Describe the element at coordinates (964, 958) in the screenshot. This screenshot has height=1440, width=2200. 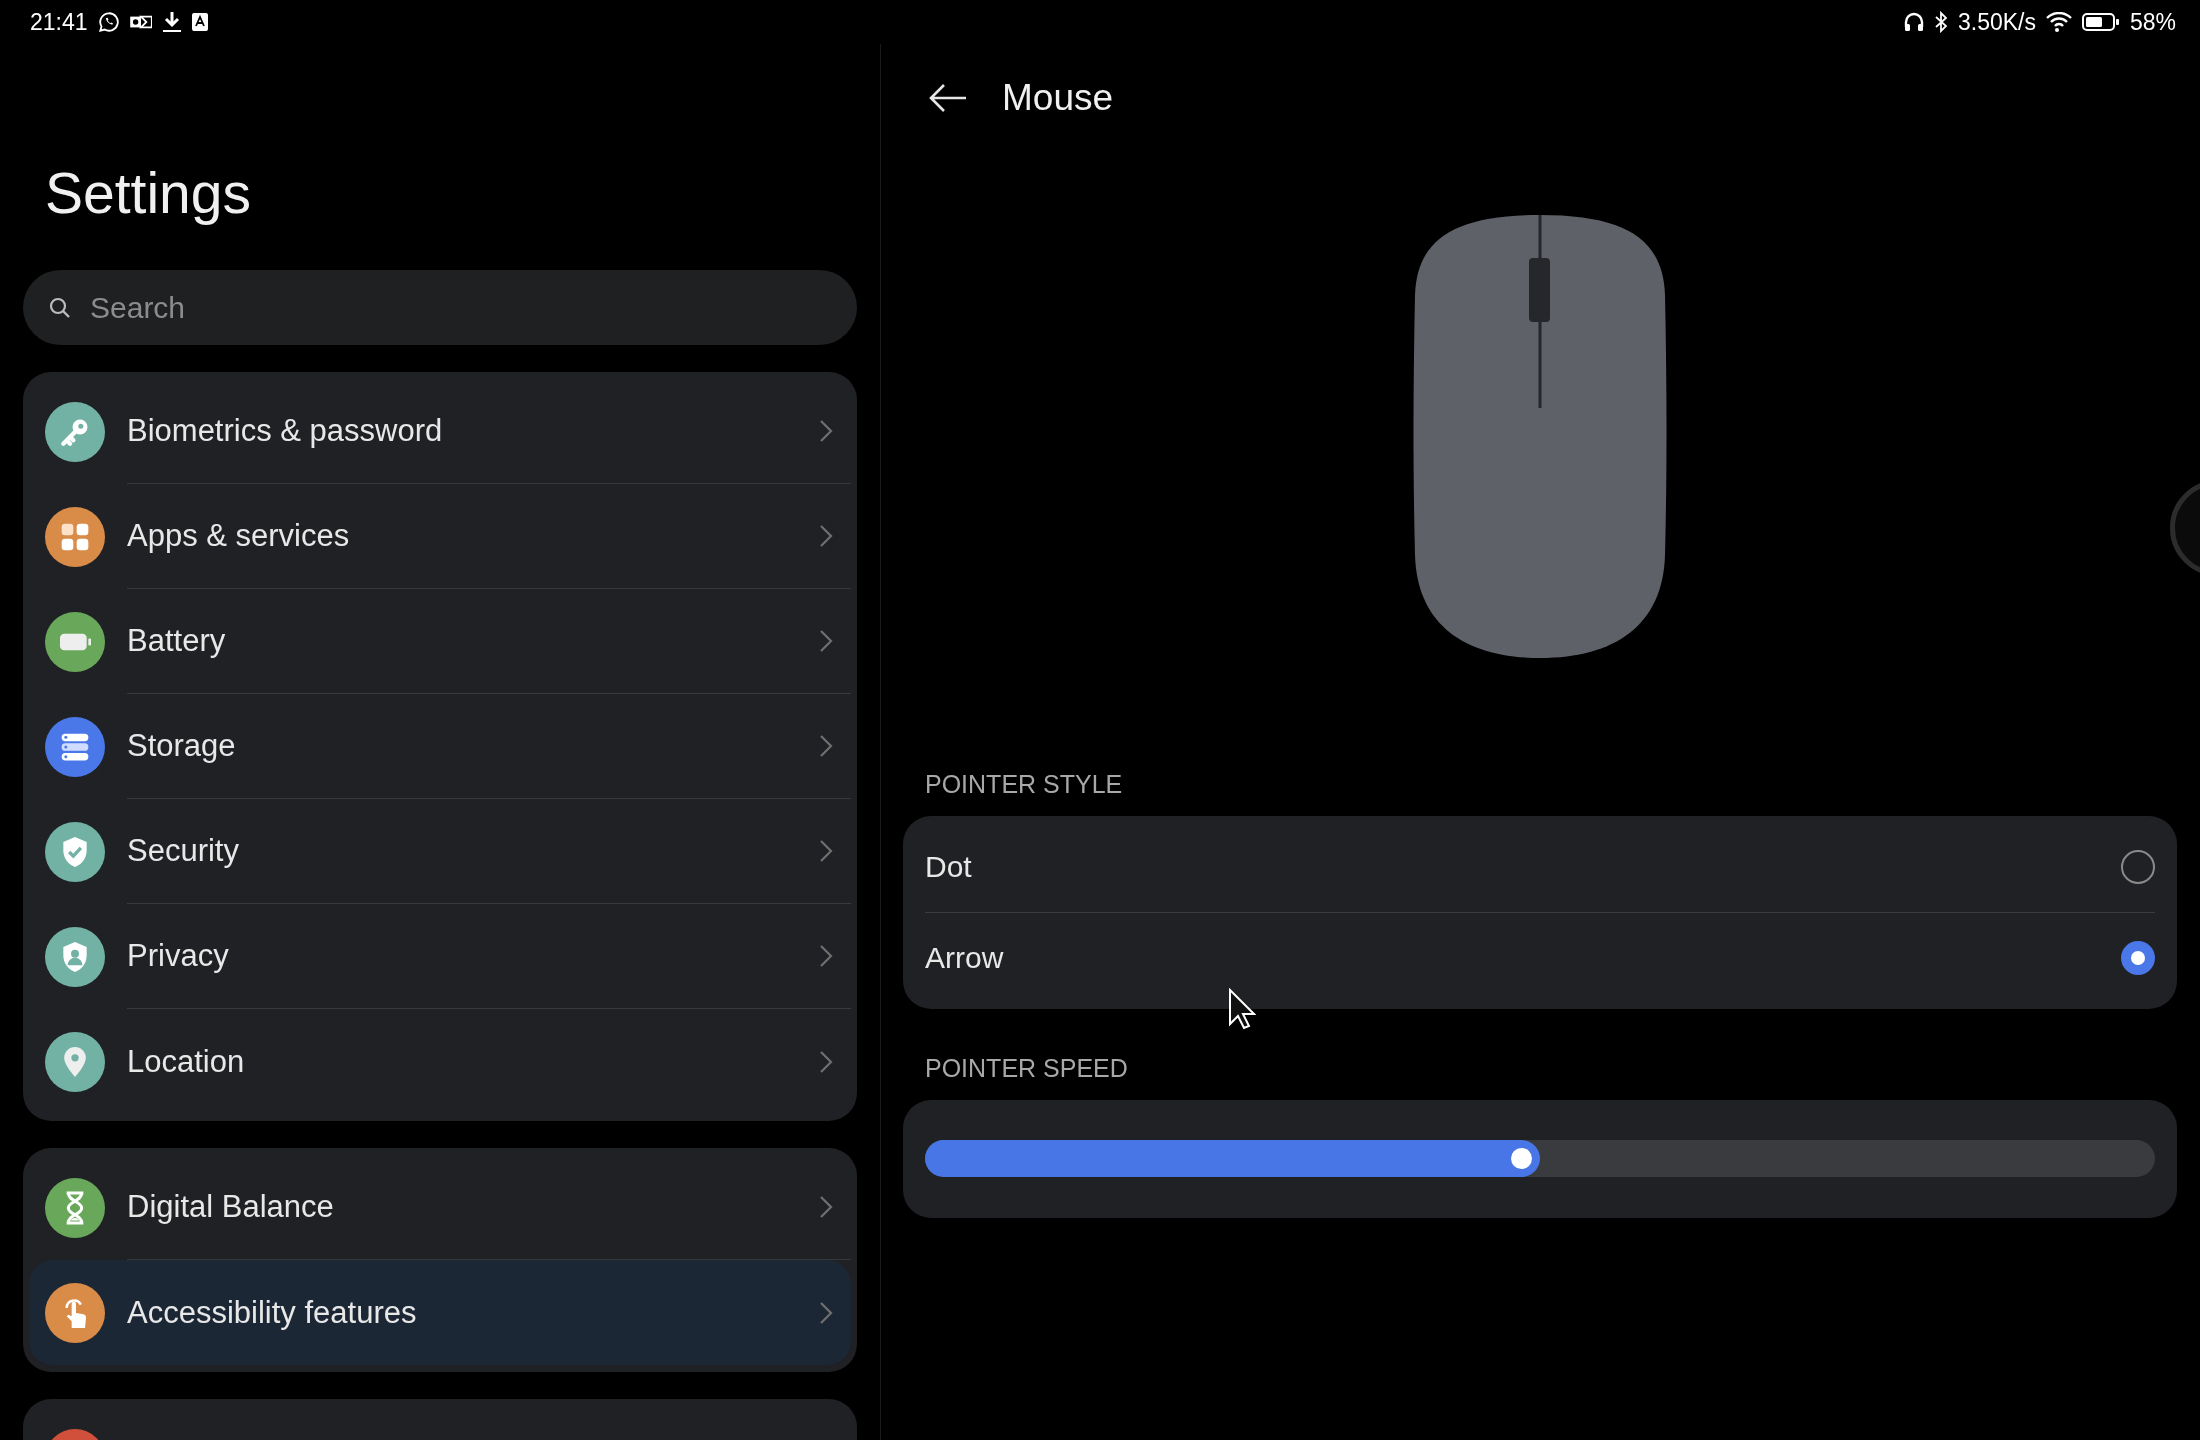
I see `option-label: Arrow` at that location.